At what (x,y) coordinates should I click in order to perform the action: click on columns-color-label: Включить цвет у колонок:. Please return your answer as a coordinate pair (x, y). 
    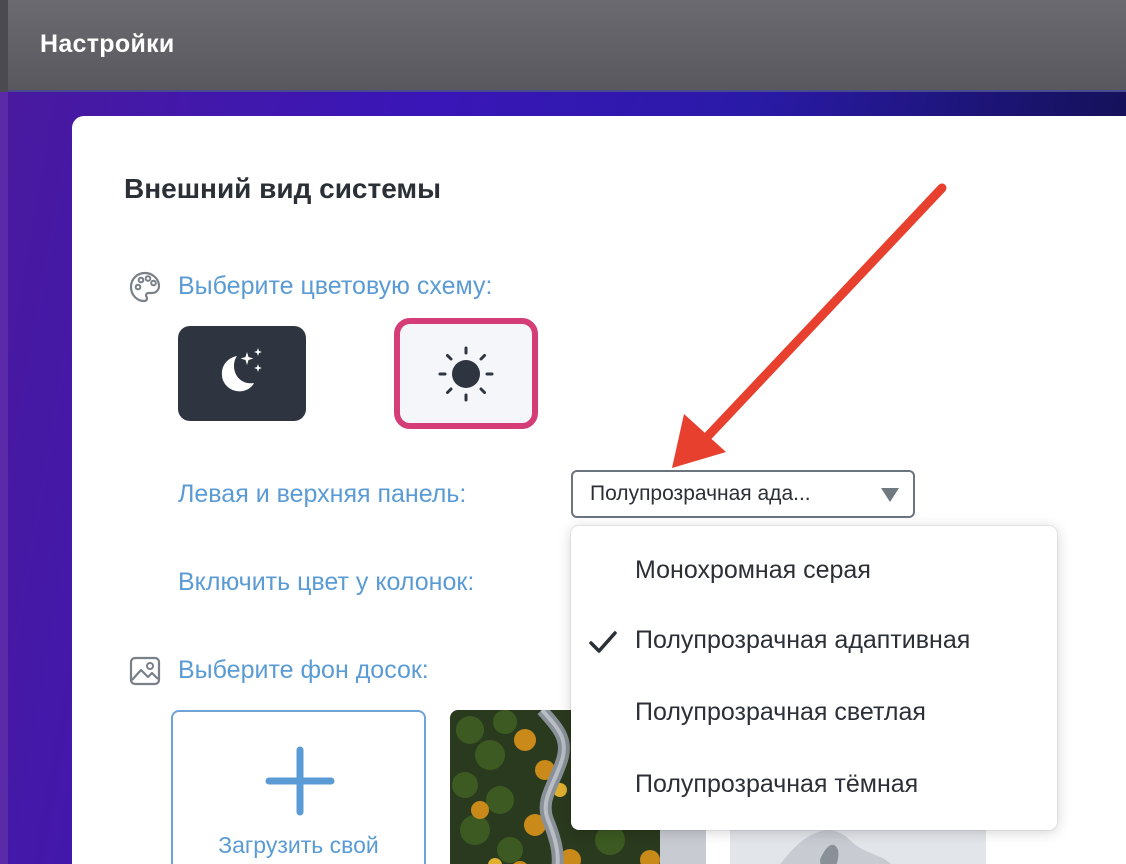
    Looking at the image, I should click on (326, 582).